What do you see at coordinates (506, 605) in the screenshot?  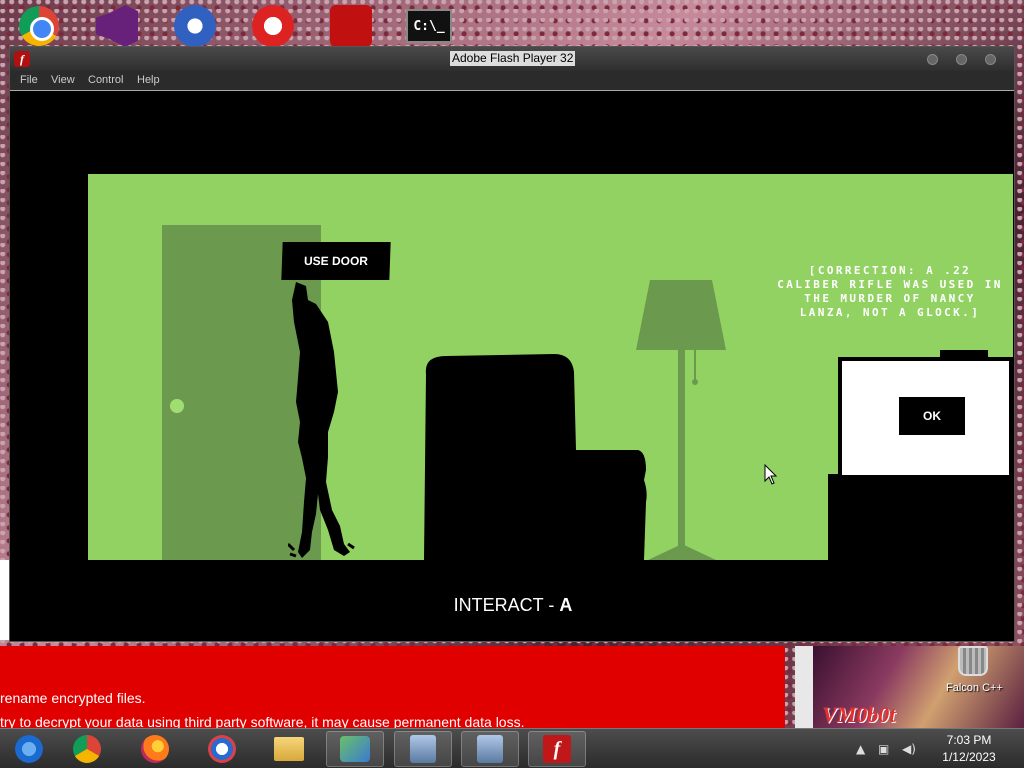 I see `interact-hint-label: INTERACT -` at bounding box center [506, 605].